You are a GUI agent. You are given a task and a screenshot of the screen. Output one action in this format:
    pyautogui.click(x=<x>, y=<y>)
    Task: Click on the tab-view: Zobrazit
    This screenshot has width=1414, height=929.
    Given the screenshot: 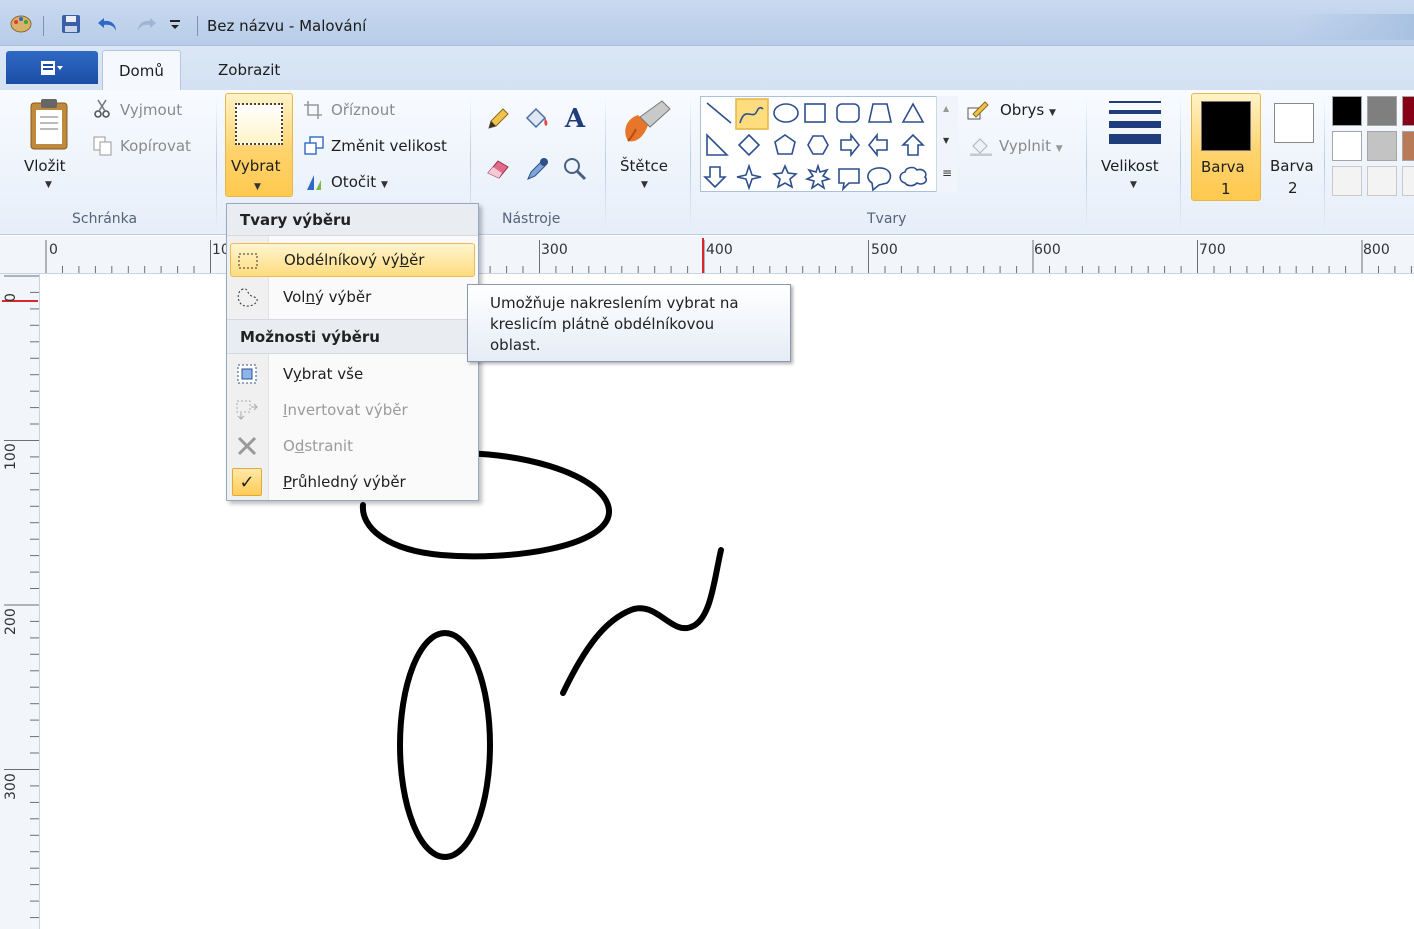 What is the action you would take?
    pyautogui.click(x=249, y=70)
    